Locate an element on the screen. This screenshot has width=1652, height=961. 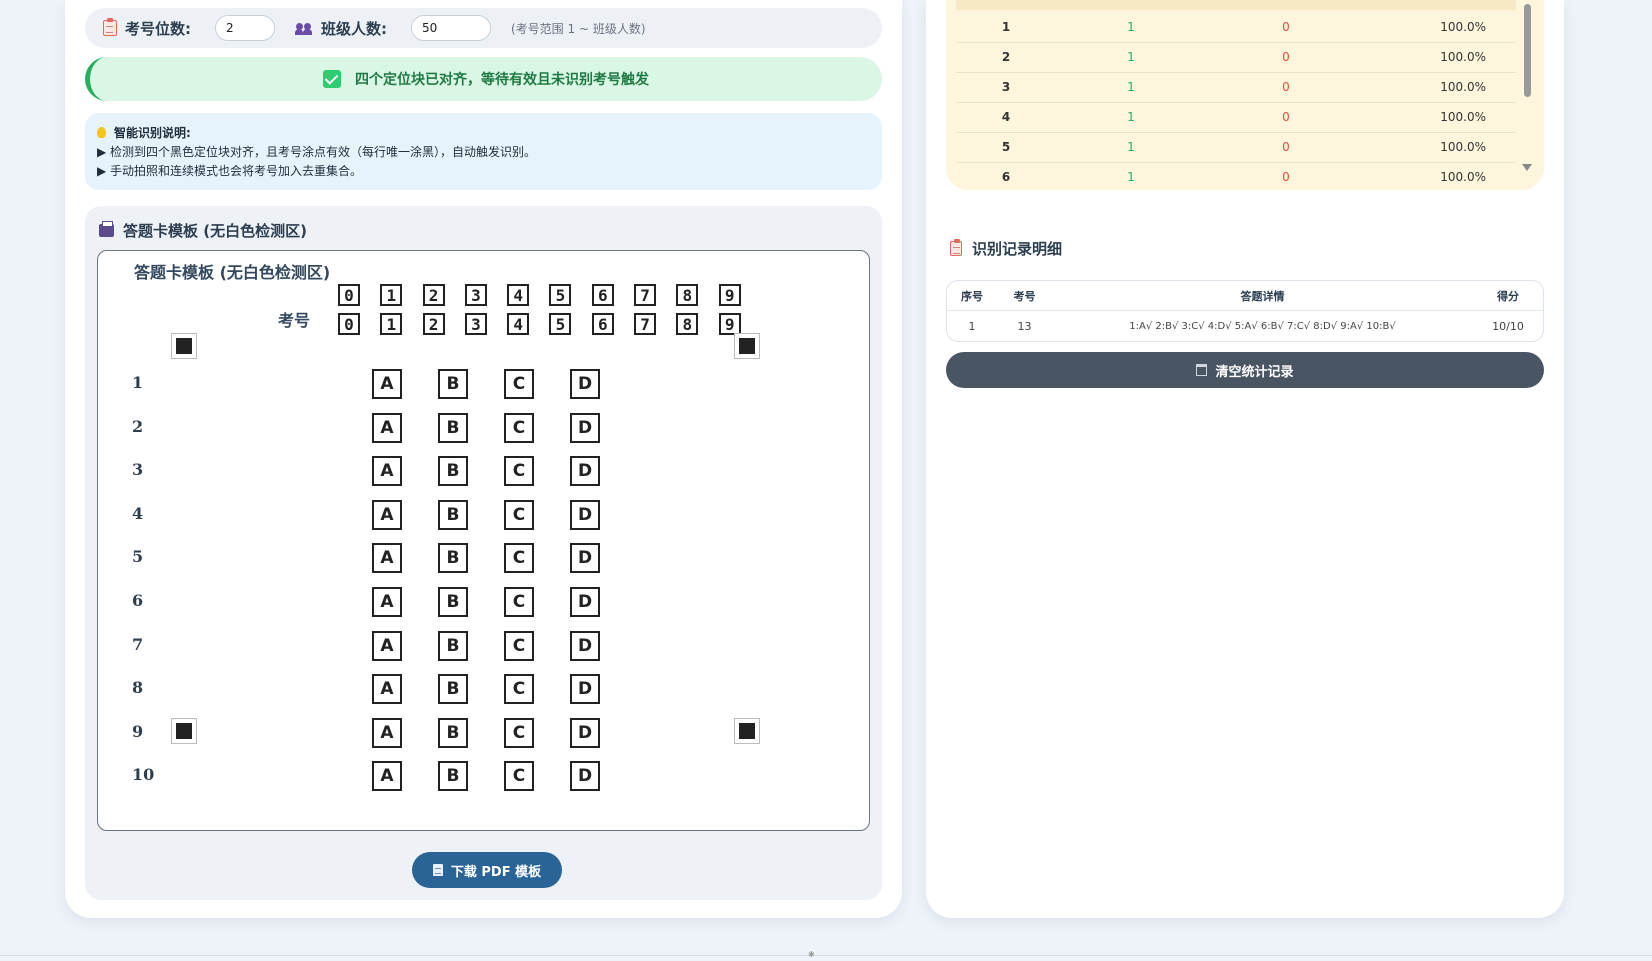
question-number: 6 is located at coordinates (138, 600).